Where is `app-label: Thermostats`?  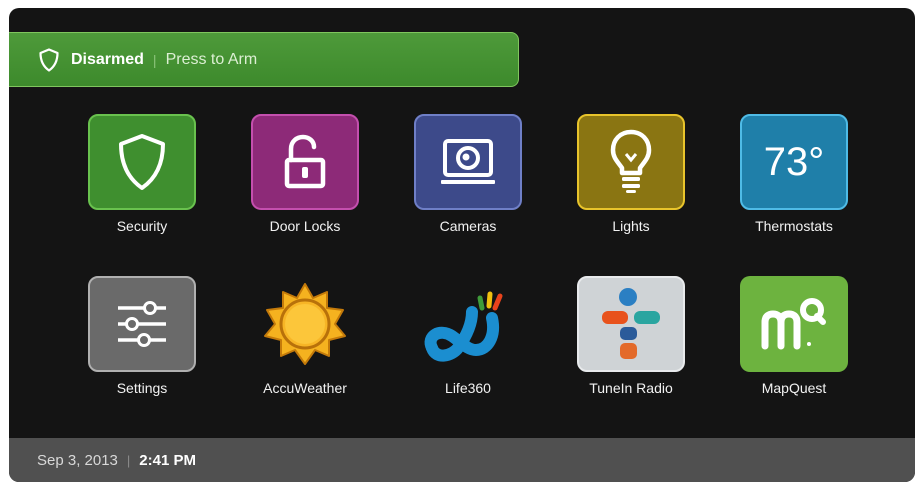 app-label: Thermostats is located at coordinates (794, 226).